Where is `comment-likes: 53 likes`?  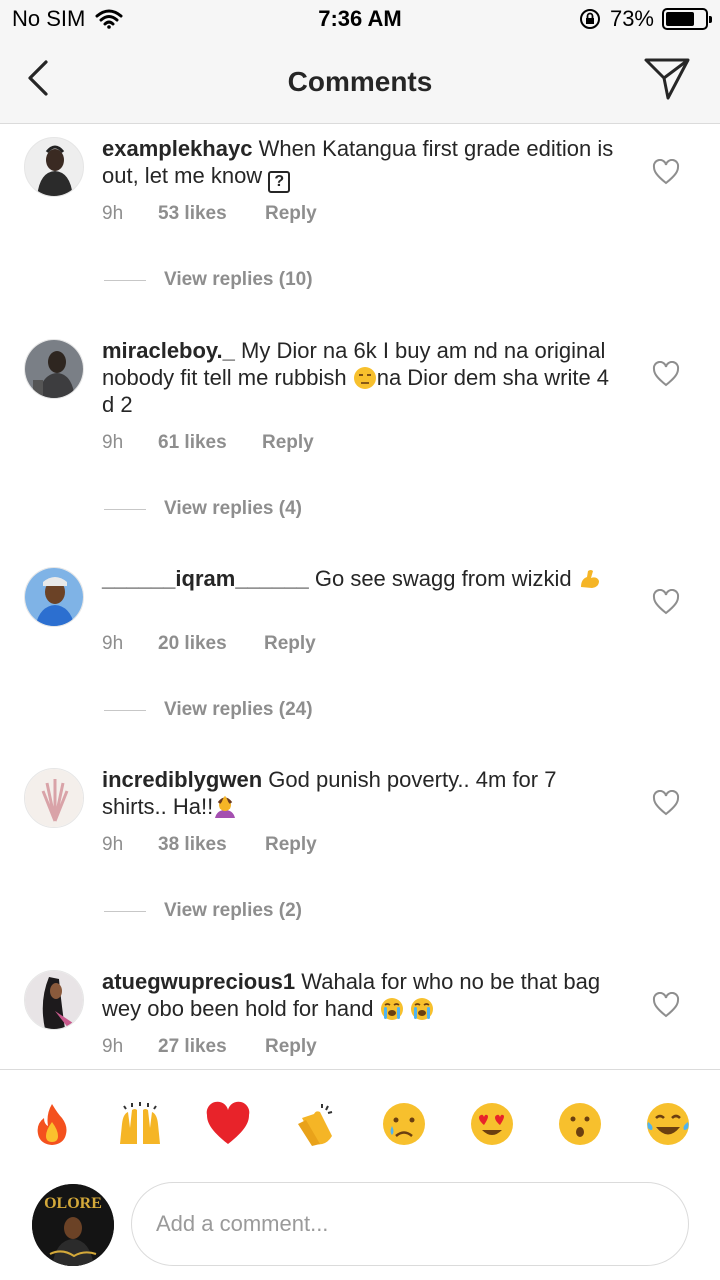 comment-likes: 53 likes is located at coordinates (211, 214).